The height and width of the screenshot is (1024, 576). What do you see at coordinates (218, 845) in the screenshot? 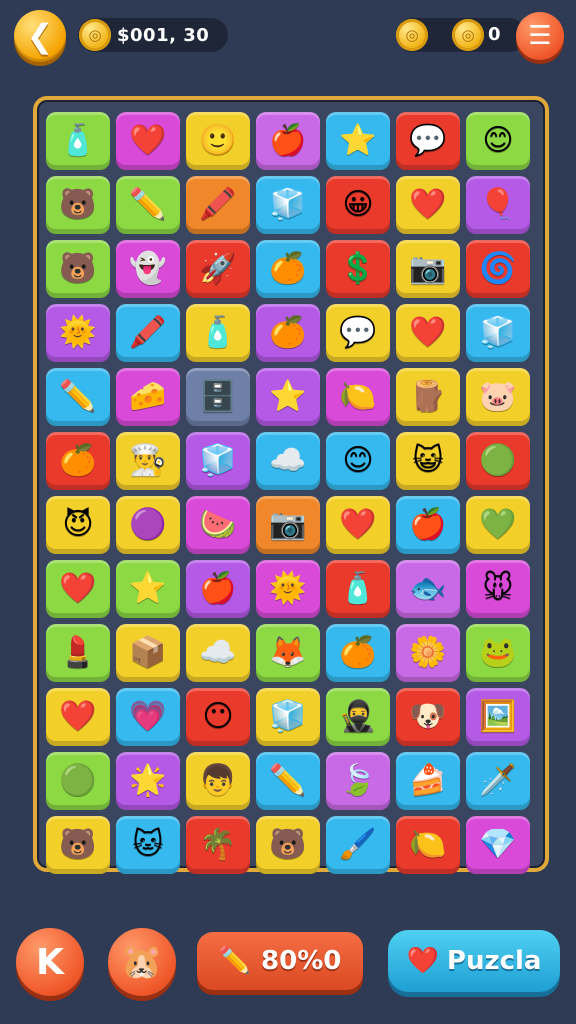
I see `tile-palm-tree: 🌴` at bounding box center [218, 845].